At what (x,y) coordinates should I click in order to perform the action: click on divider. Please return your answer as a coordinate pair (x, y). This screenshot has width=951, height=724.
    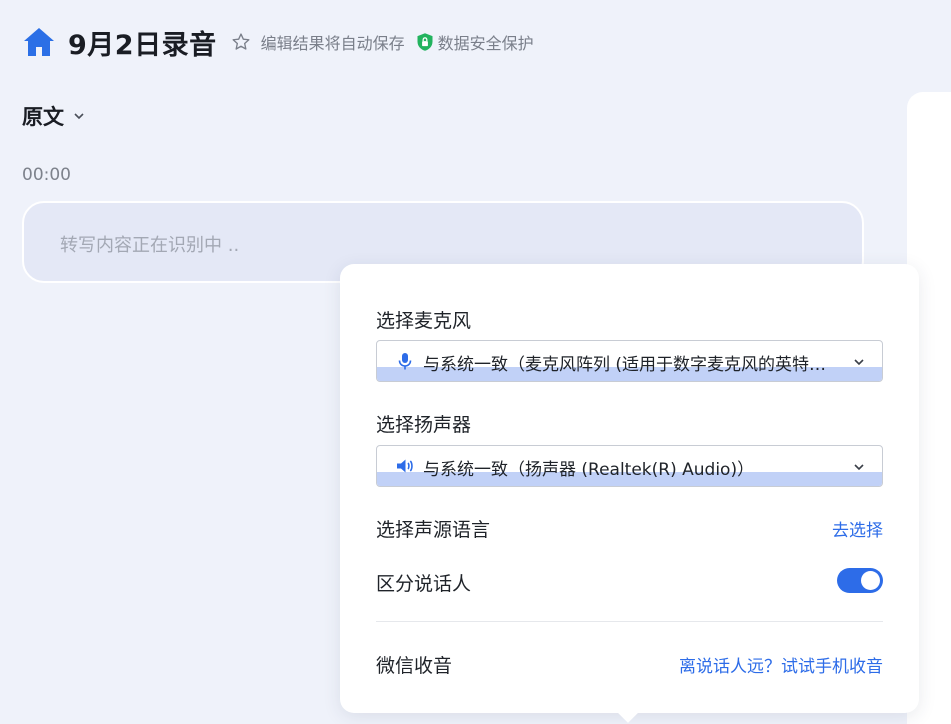
    Looking at the image, I should click on (629, 621).